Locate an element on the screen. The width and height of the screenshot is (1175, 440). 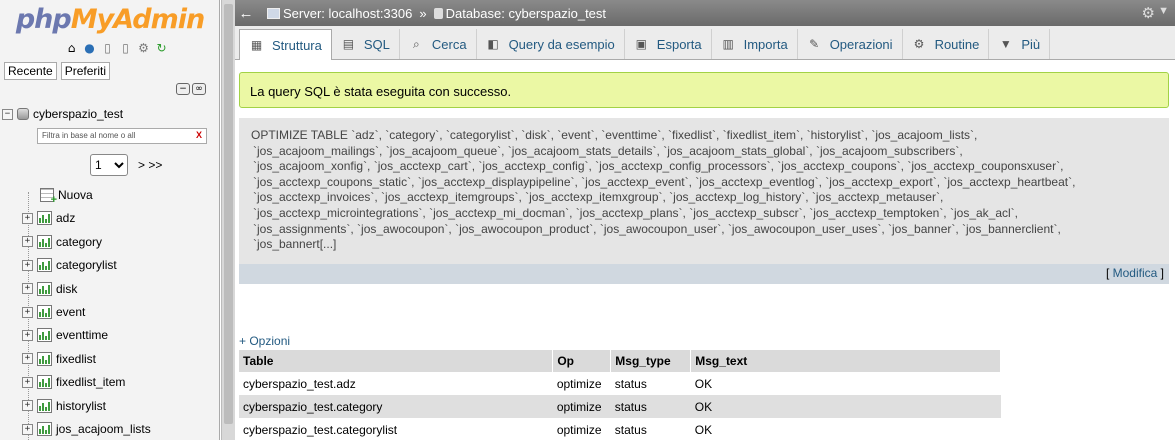
tab-label: Esporta is located at coordinates (679, 44).